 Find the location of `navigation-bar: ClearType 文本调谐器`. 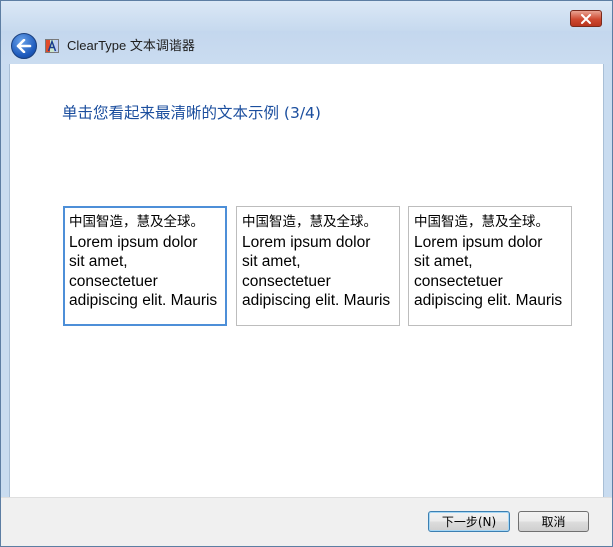

navigation-bar: ClearType 文本调谐器 is located at coordinates (306, 47).